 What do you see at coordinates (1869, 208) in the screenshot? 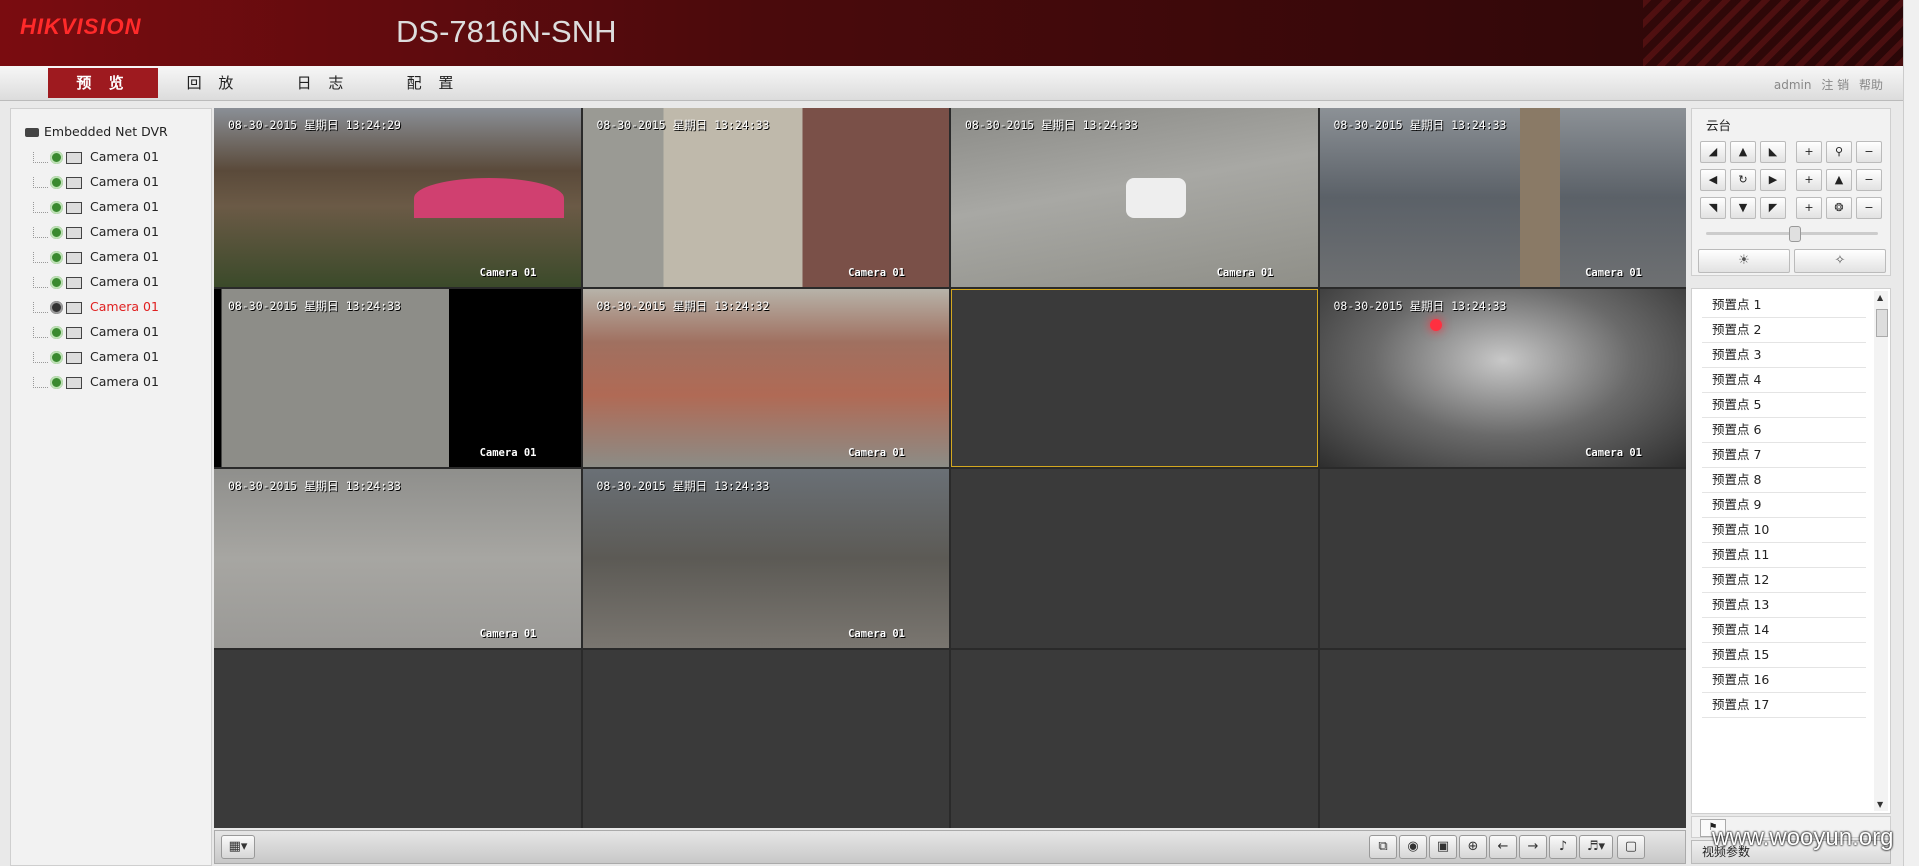
I see `iris-minus-icon: −` at bounding box center [1869, 208].